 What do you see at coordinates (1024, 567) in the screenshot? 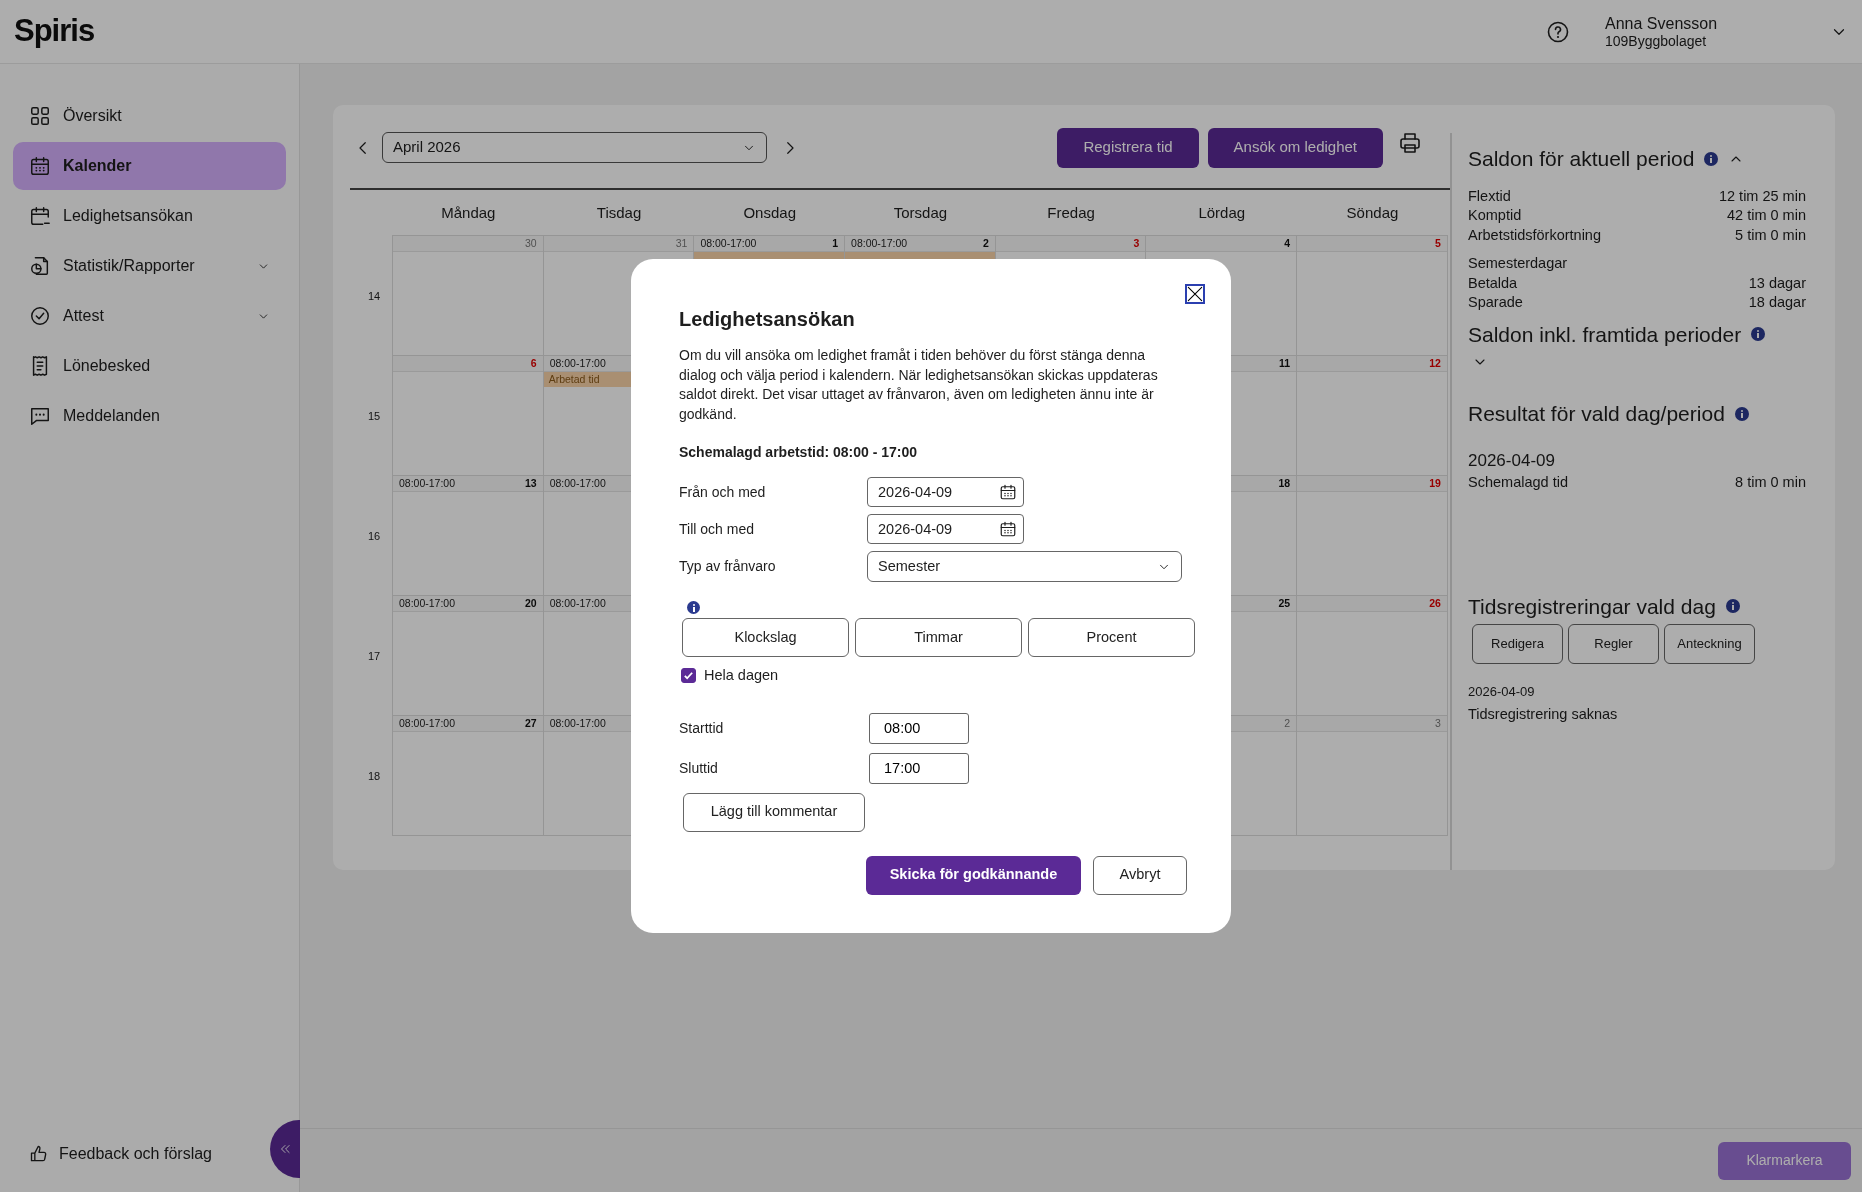
I see `select-field: Semester` at bounding box center [1024, 567].